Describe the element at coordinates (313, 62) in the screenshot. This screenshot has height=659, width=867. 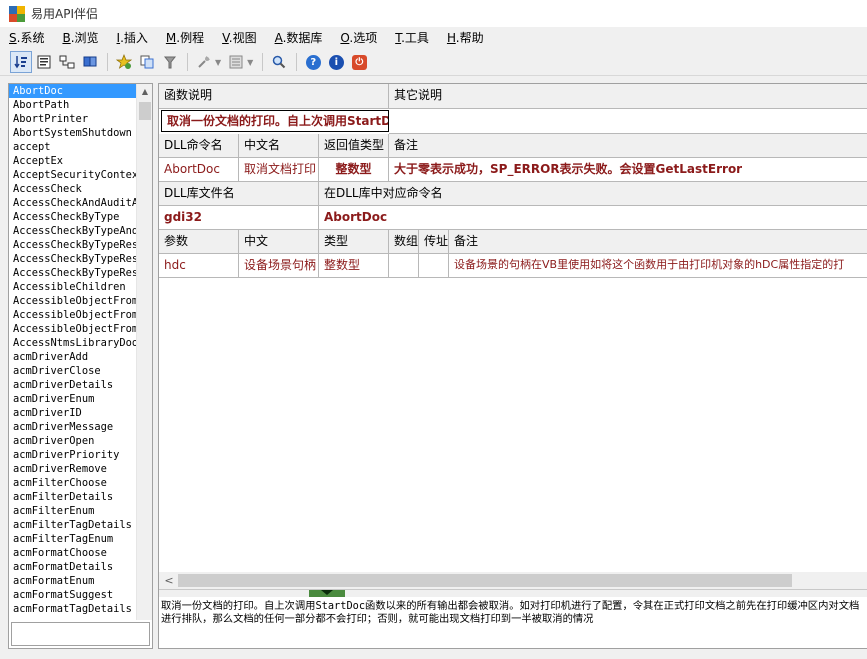
I see `help-icon: ?` at that location.